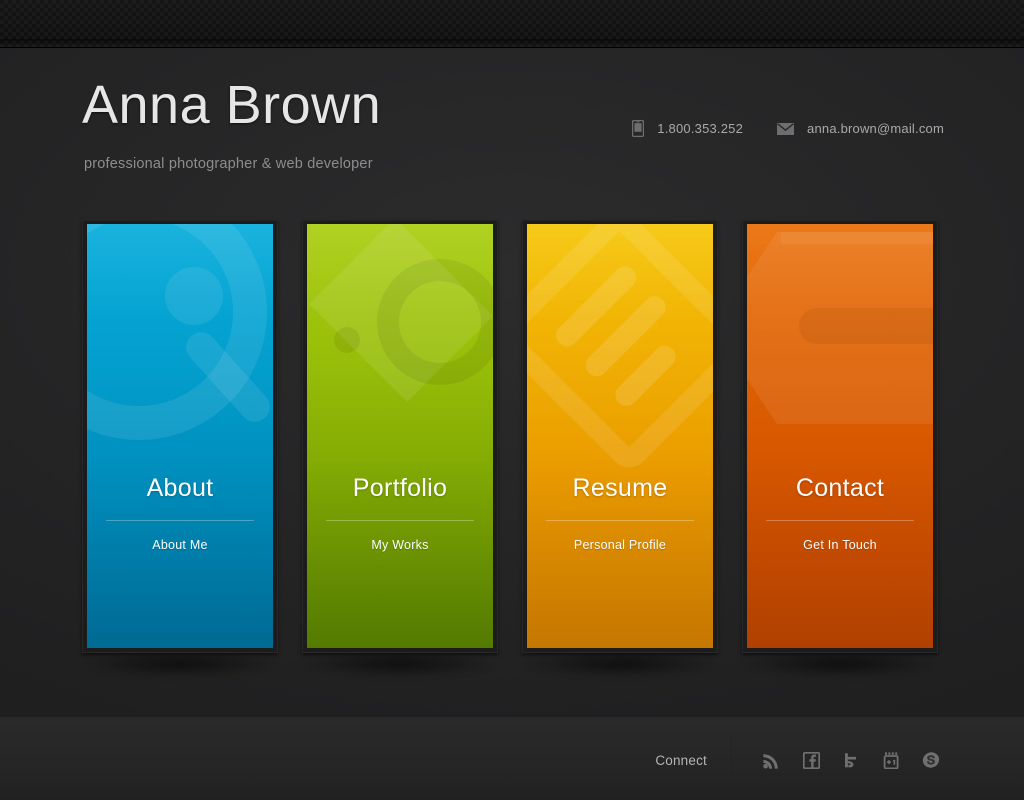 The height and width of the screenshot is (800, 1024). Describe the element at coordinates (840, 545) in the screenshot. I see `card-subtitle: Get In Touch` at that location.